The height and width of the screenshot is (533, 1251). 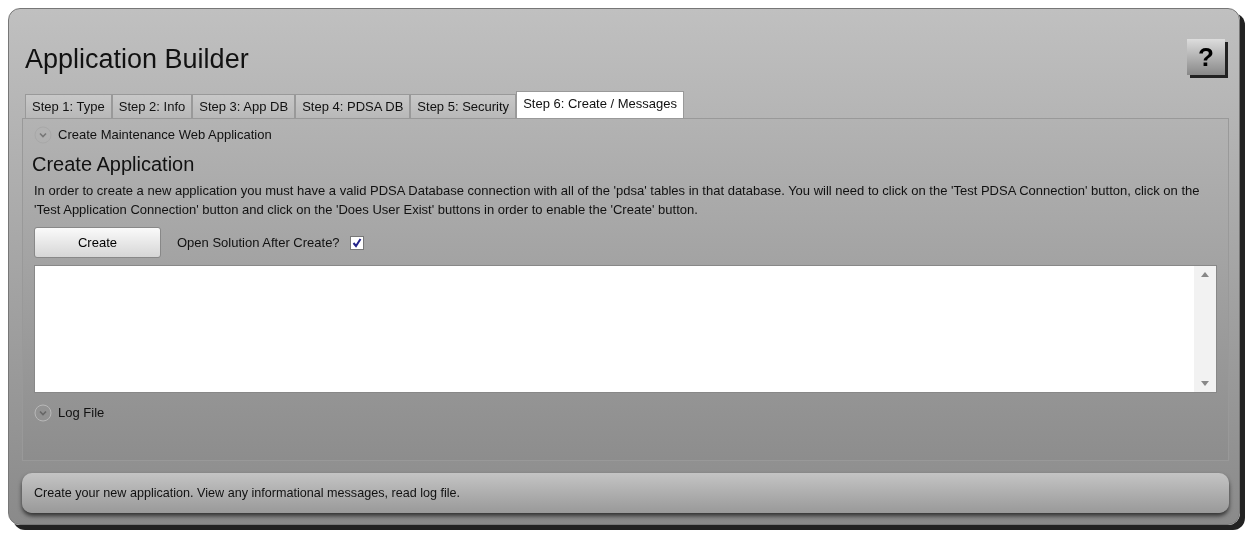 What do you see at coordinates (165, 135) in the screenshot?
I see `expander-header: Create Maintenance Web Application` at bounding box center [165, 135].